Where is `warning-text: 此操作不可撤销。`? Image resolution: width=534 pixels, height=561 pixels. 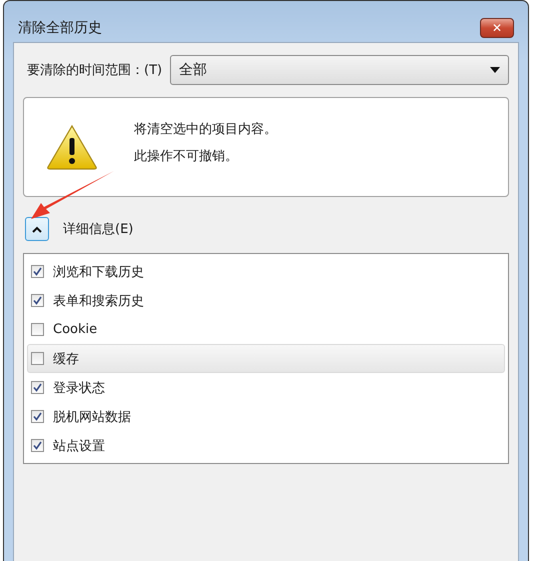
warning-text: 此操作不可撤销。 is located at coordinates (186, 156).